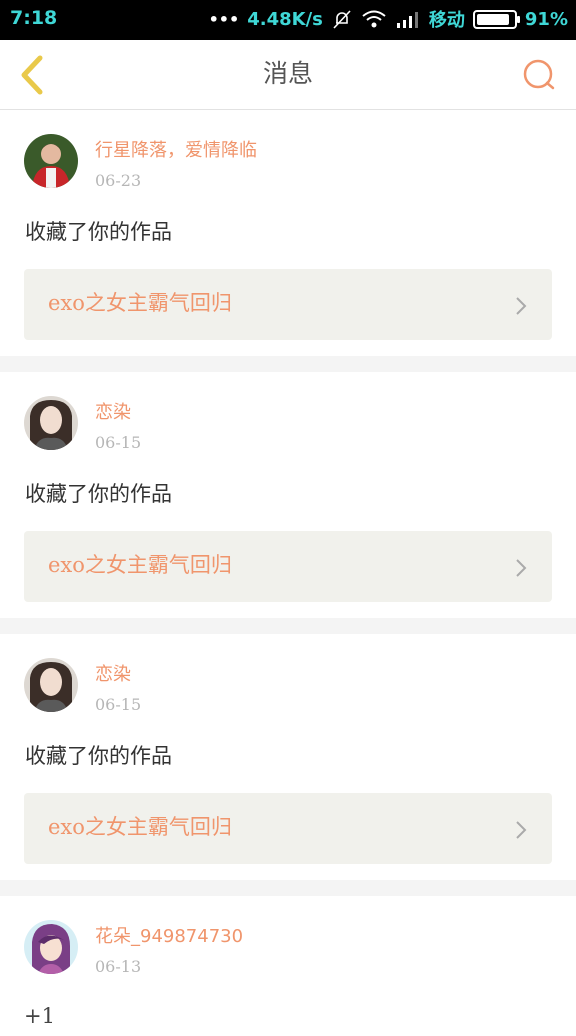  Describe the element at coordinates (224, 19) in the screenshot. I see `notification-dots-icon: •••` at that location.